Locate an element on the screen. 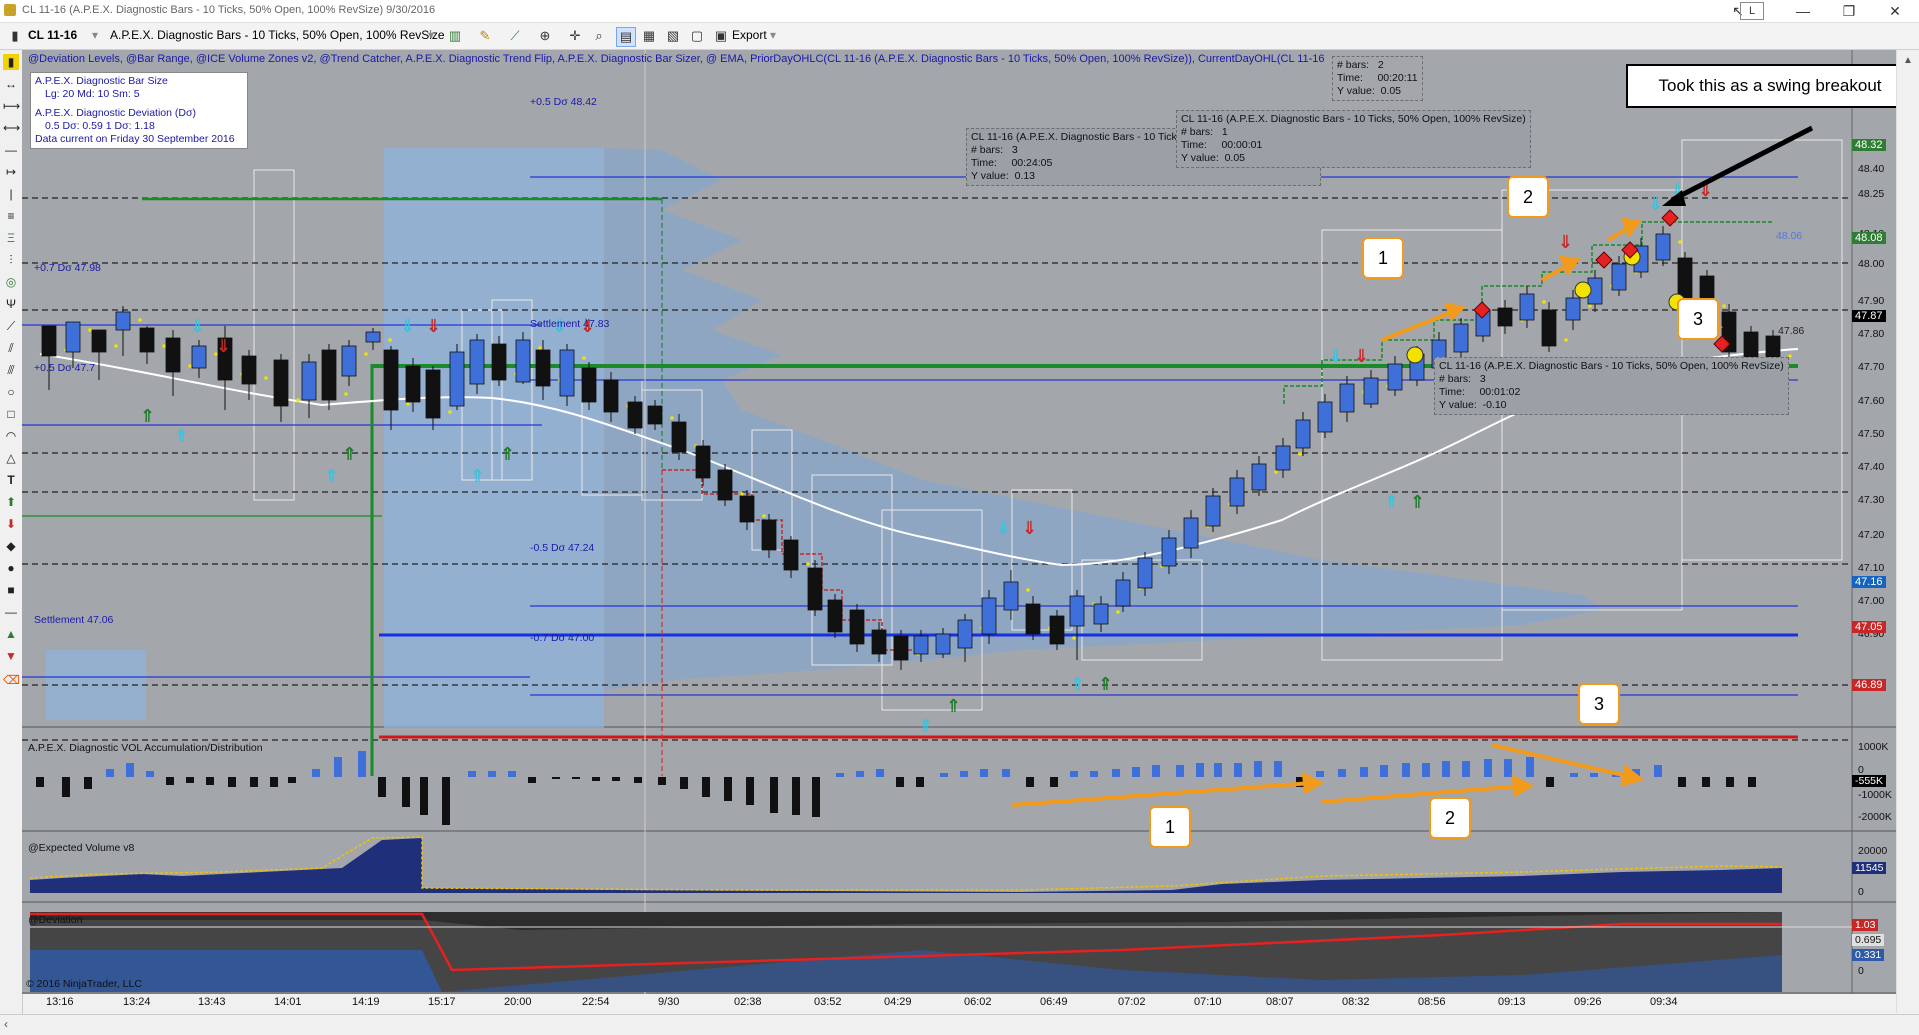 The height and width of the screenshot is (1035, 1919). price-label: 47.86 is located at coordinates (1791, 331).